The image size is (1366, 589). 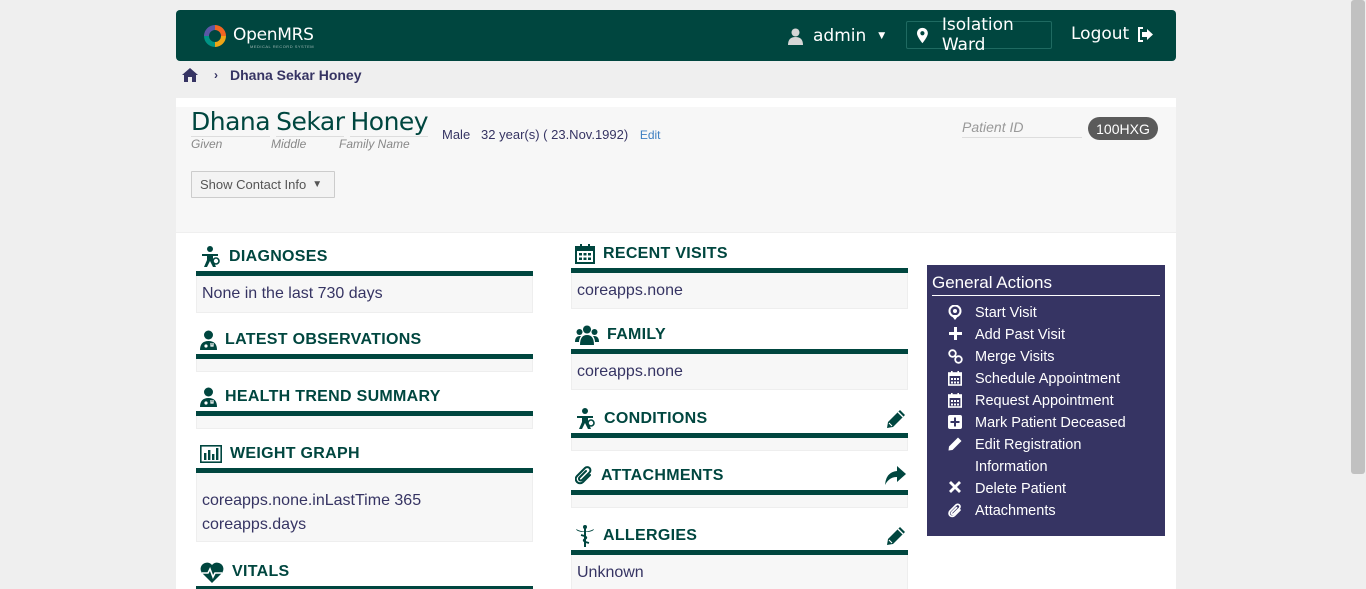 I want to click on attachments-widget: Attachments, so click(x=739, y=485).